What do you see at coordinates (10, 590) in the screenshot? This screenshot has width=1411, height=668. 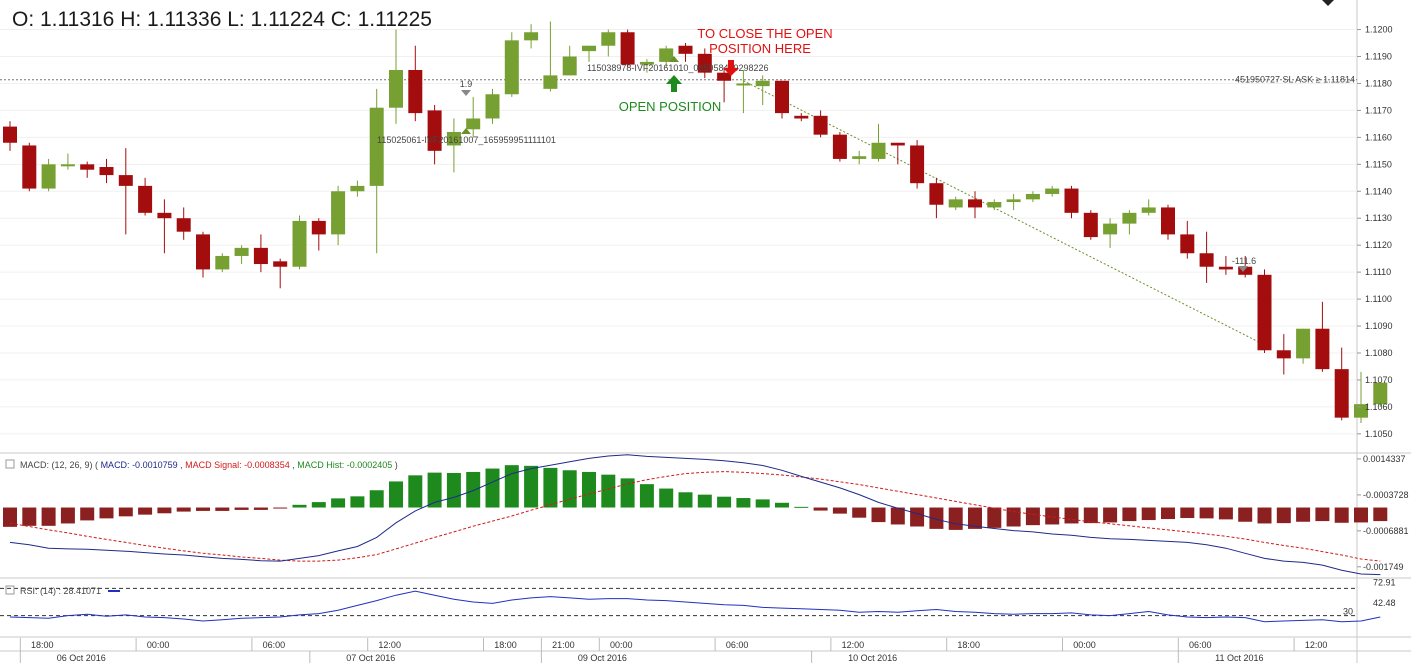 I see `rsi-close-box-icon` at bounding box center [10, 590].